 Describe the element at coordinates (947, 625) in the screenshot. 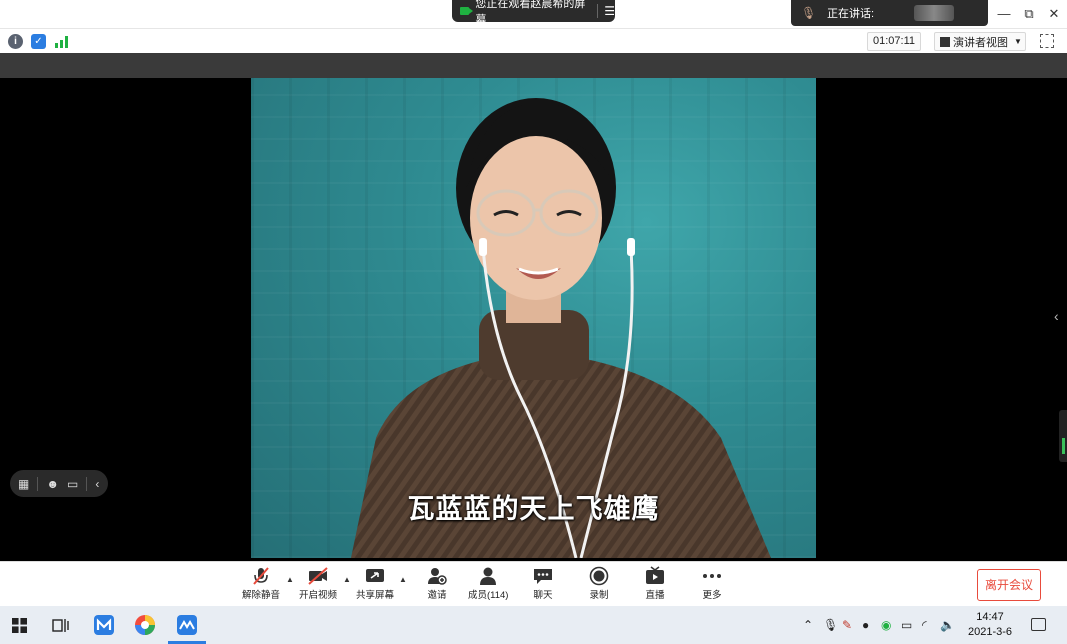

I see `tray-volume-icon: 🔈` at that location.